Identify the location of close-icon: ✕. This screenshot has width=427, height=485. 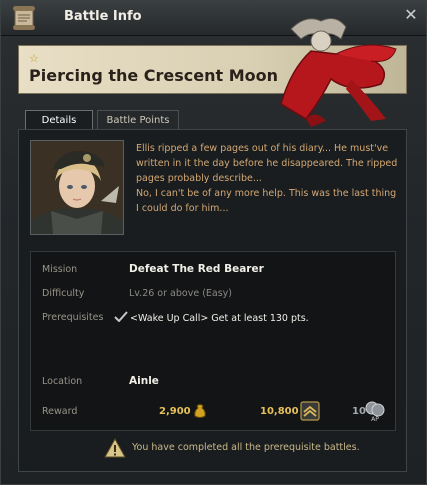
(411, 15).